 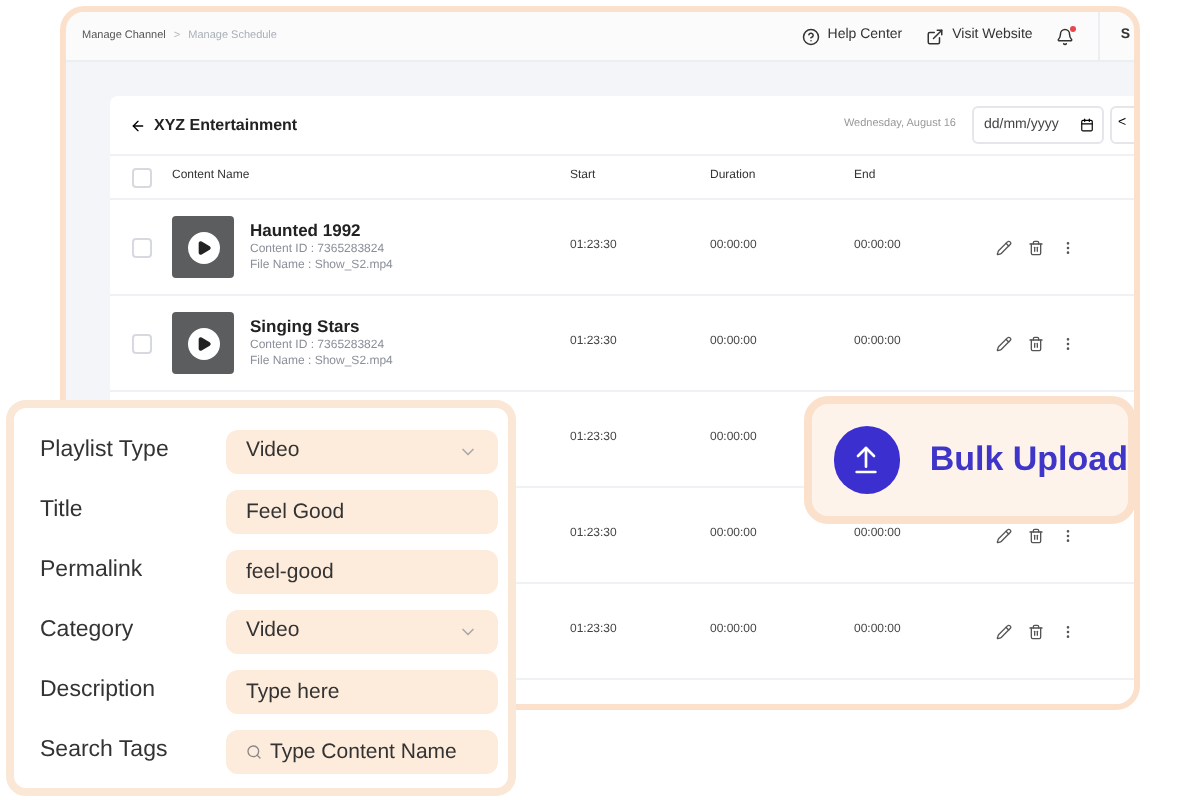 I want to click on field-label: Permalink, so click(x=92, y=571).